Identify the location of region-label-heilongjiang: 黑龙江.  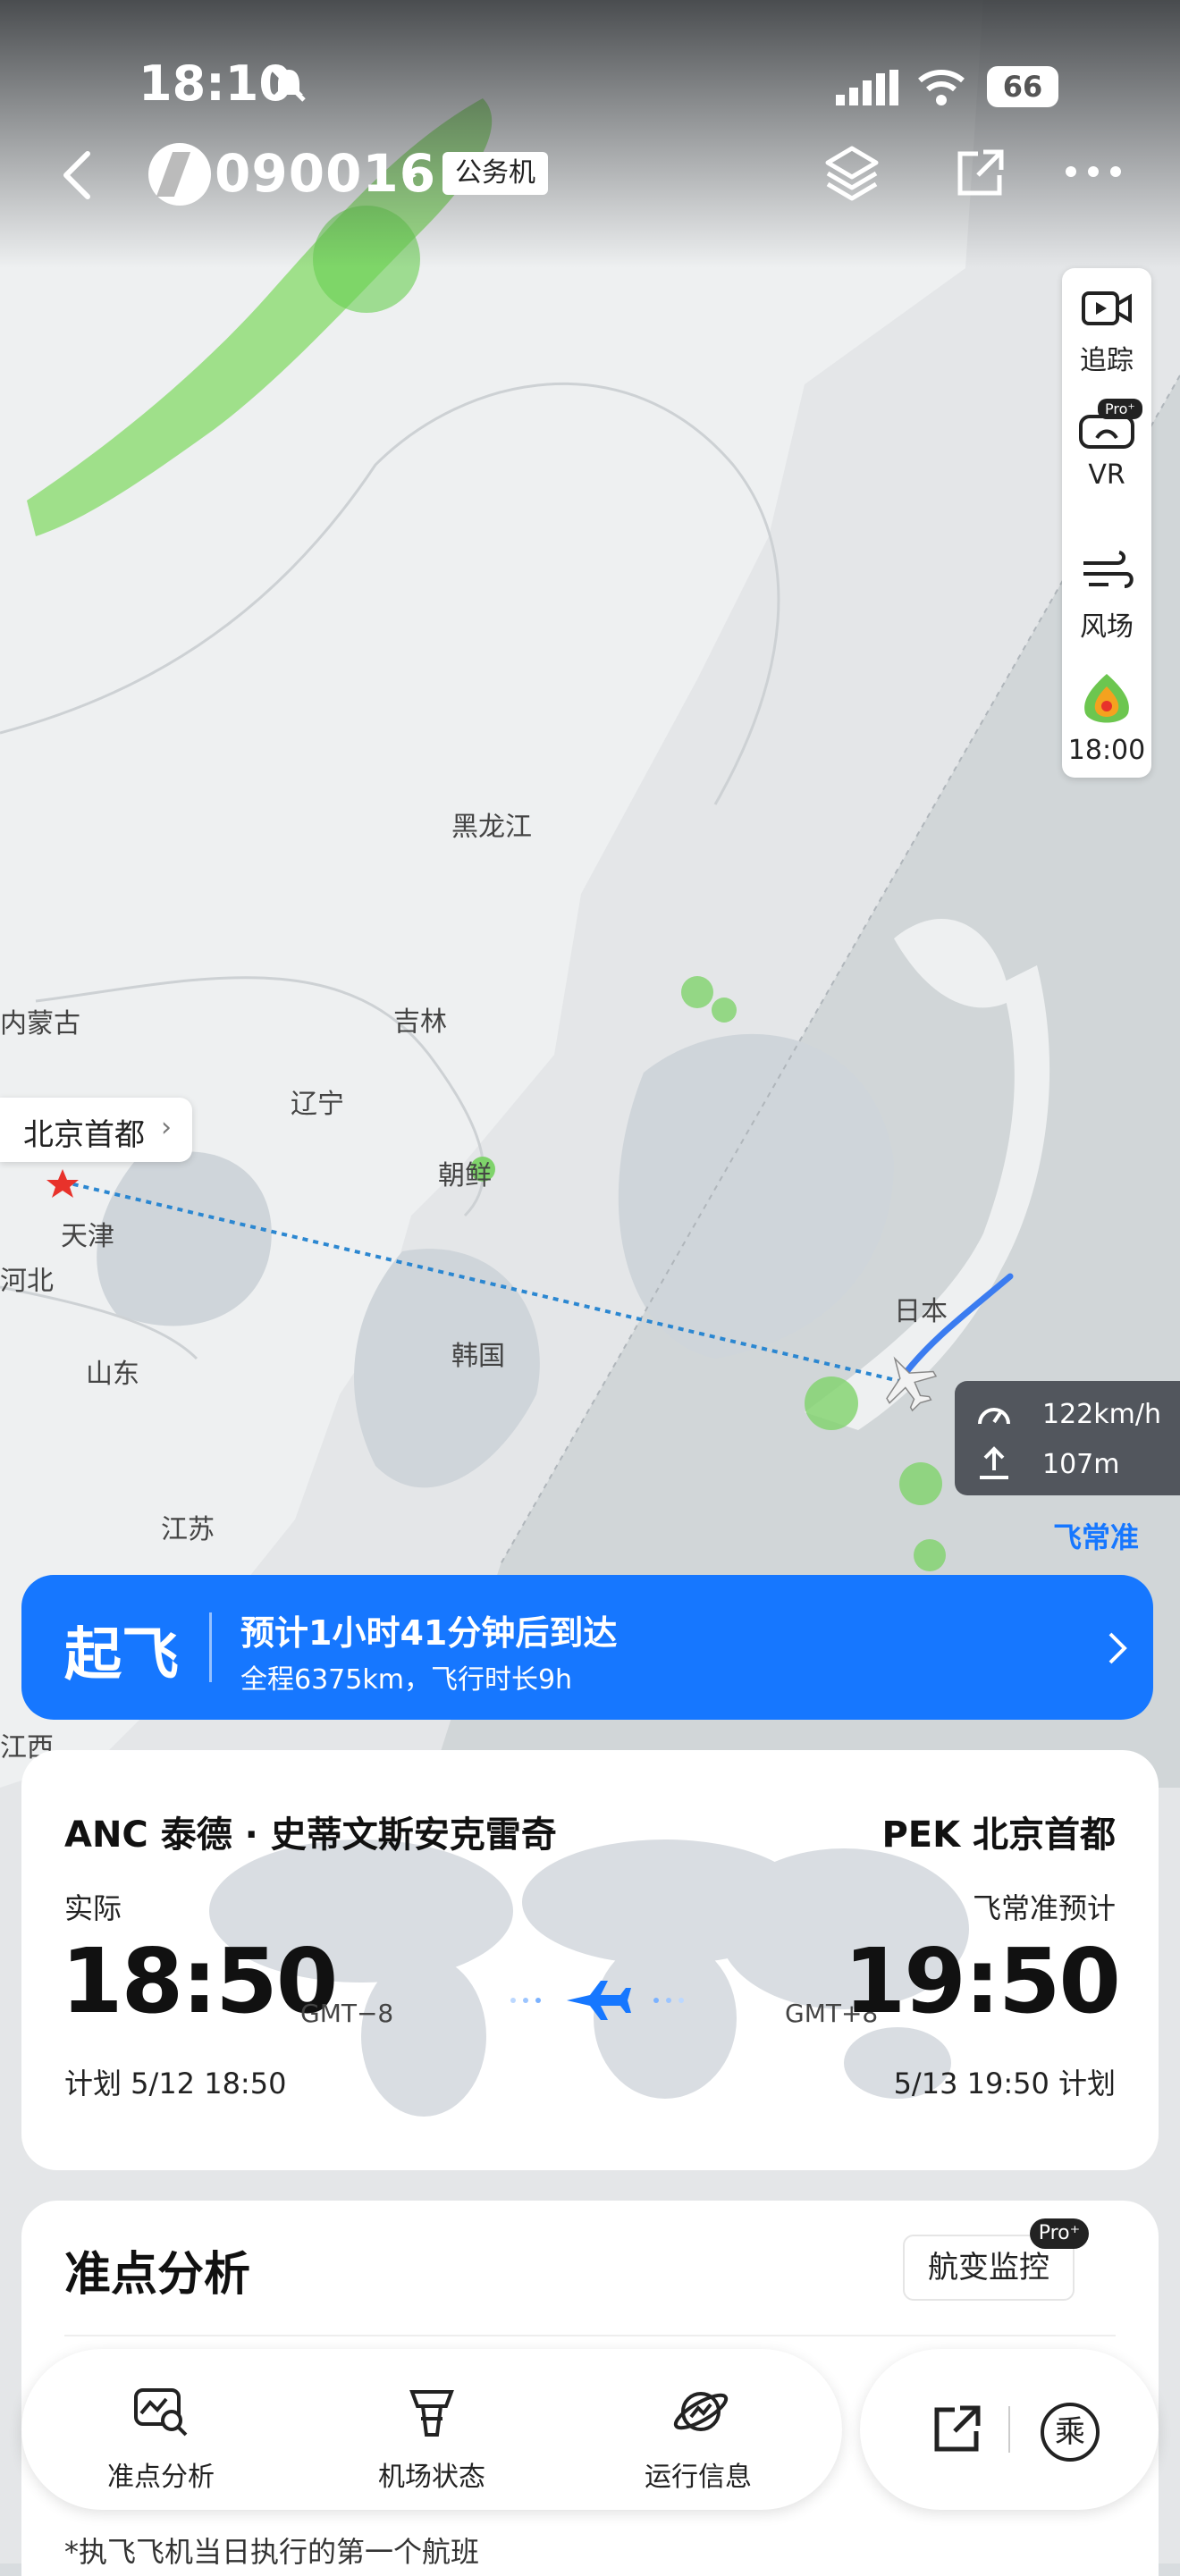
(491, 828).